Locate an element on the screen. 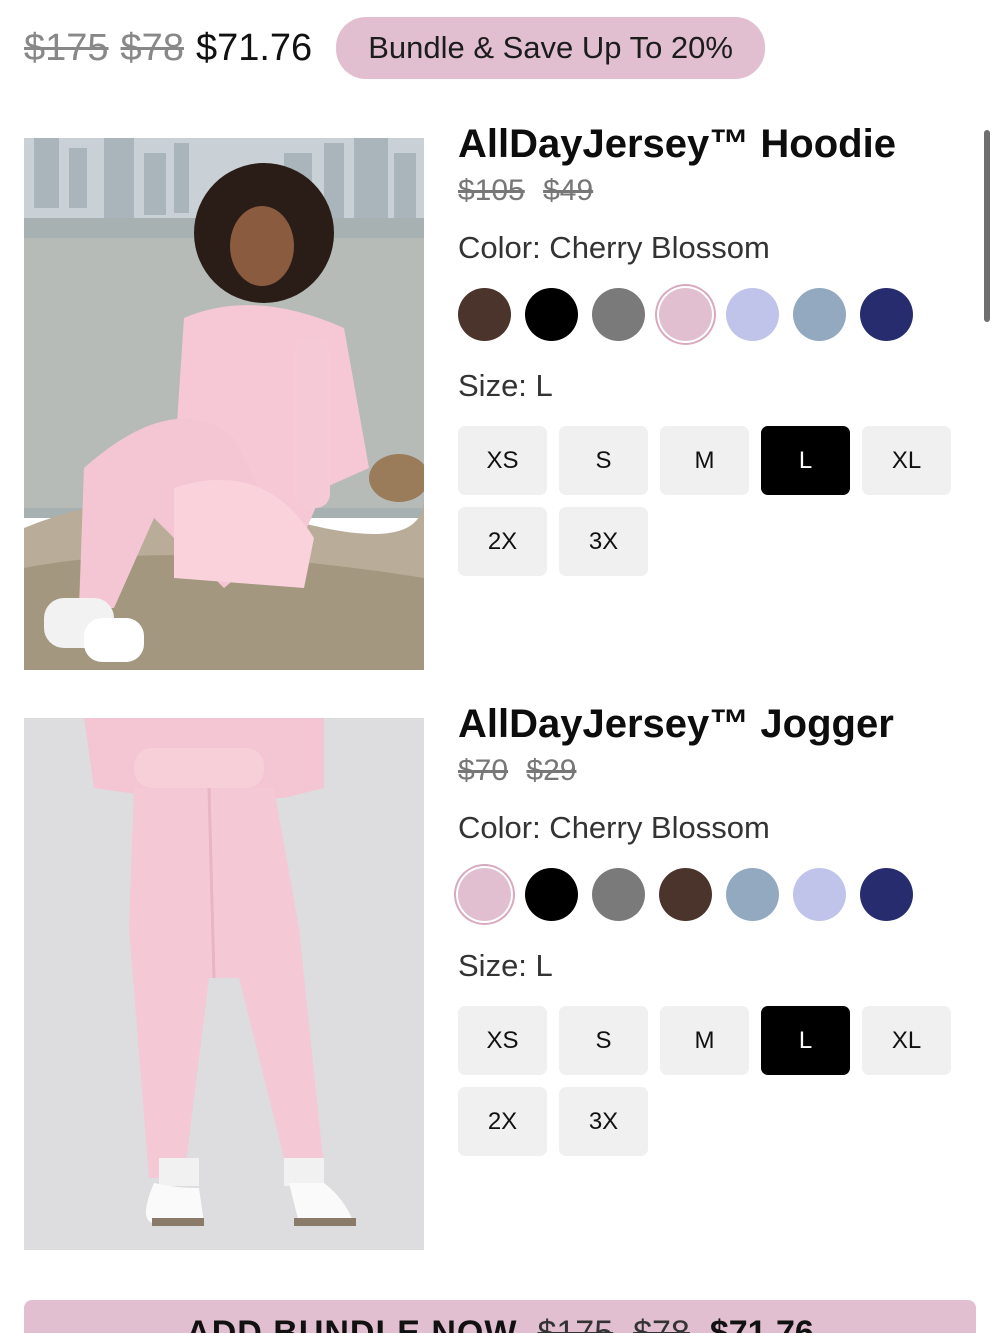 The image size is (1000, 1333). hoodie-size-3x-button: 3X is located at coordinates (603, 541).